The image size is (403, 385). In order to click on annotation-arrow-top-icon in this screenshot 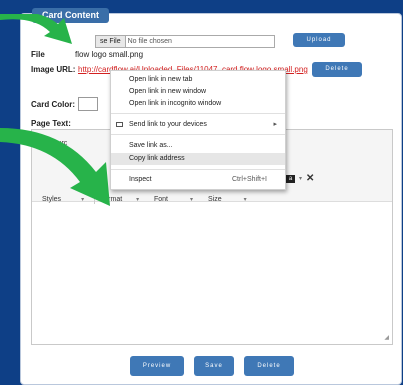, I will do `click(36, 29)`.